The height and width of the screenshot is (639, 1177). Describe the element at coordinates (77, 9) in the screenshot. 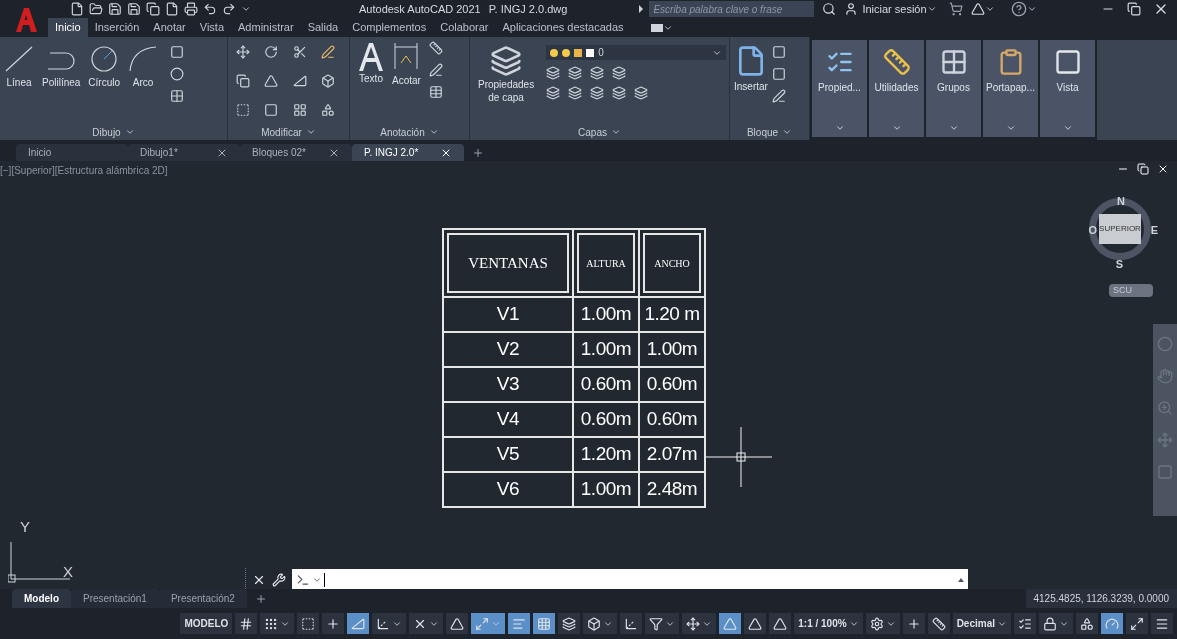

I see `new-file-icon` at that location.